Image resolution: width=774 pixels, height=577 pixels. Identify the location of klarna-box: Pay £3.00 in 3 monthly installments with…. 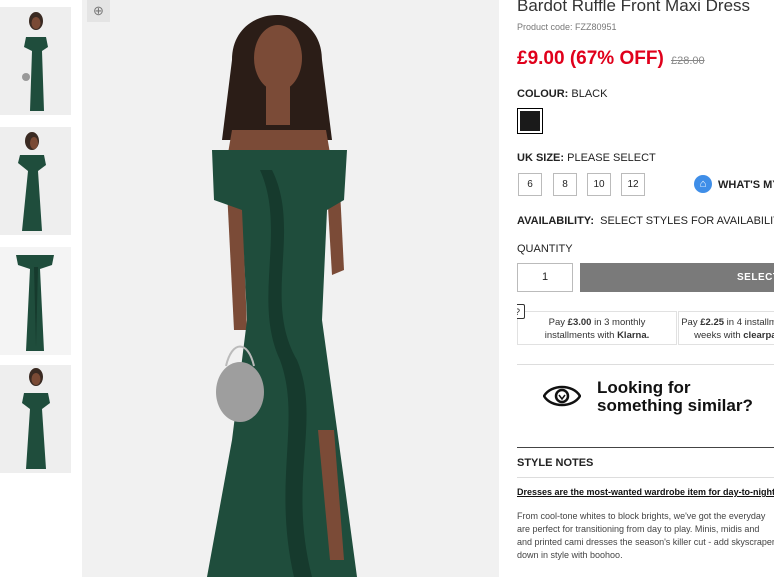
(597, 328).